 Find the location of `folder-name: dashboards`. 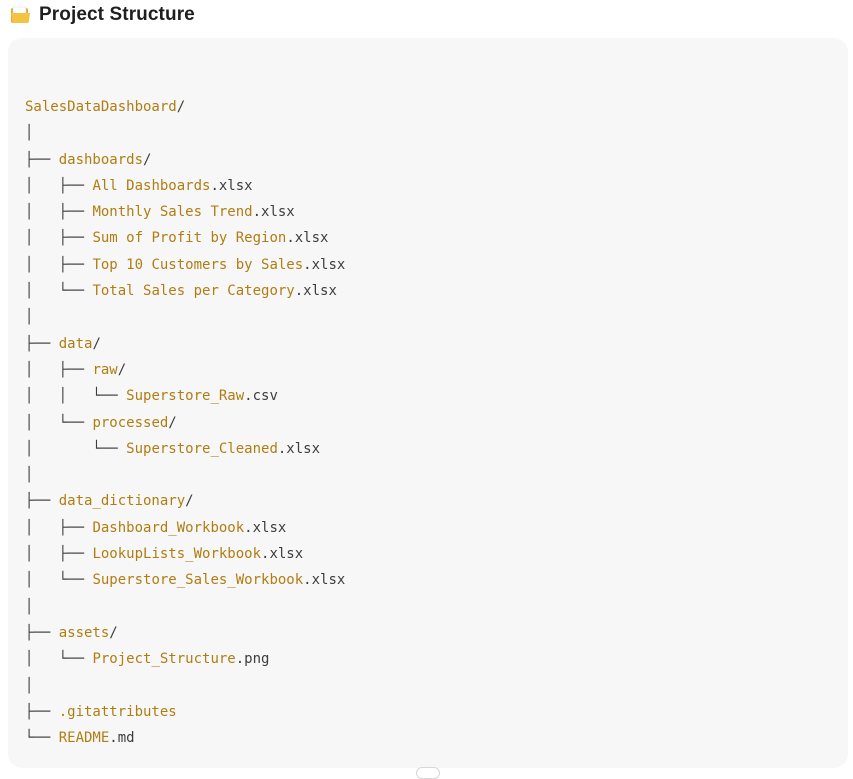

folder-name: dashboards is located at coordinates (101, 159).